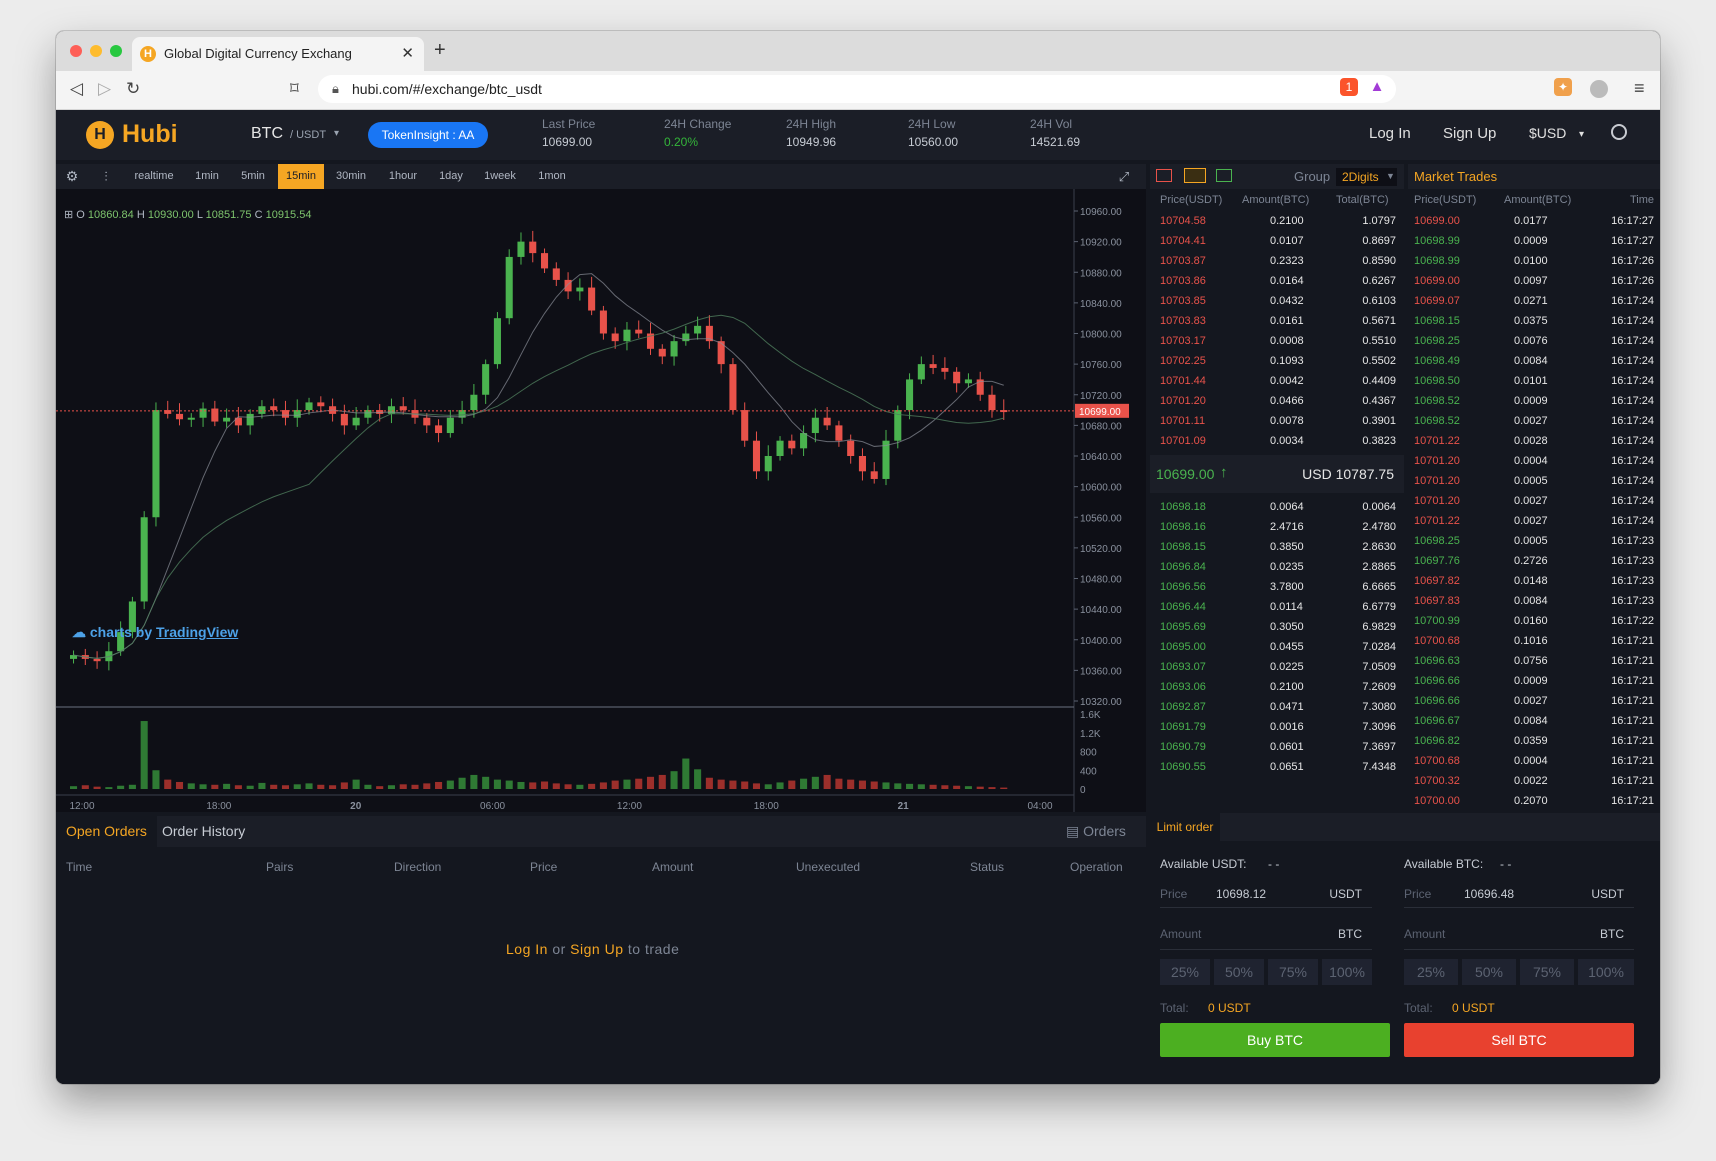  Describe the element at coordinates (267, 134) in the screenshot. I see `pair-base: BTC` at that location.